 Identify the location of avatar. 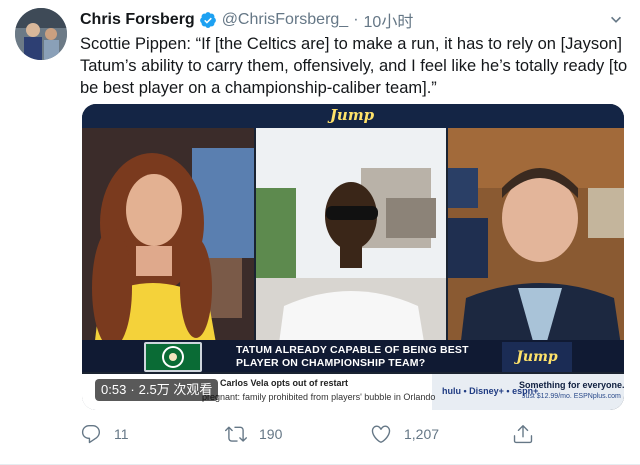
(41, 34).